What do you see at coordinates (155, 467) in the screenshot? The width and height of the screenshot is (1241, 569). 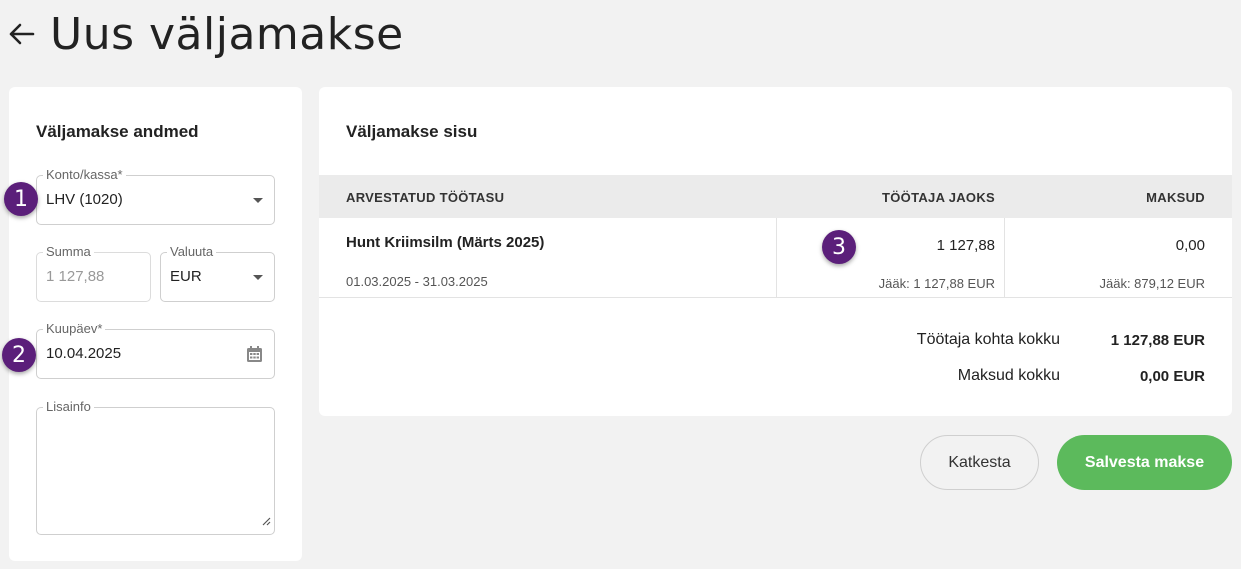 I see `additional-info-textarea: Lisainfo` at bounding box center [155, 467].